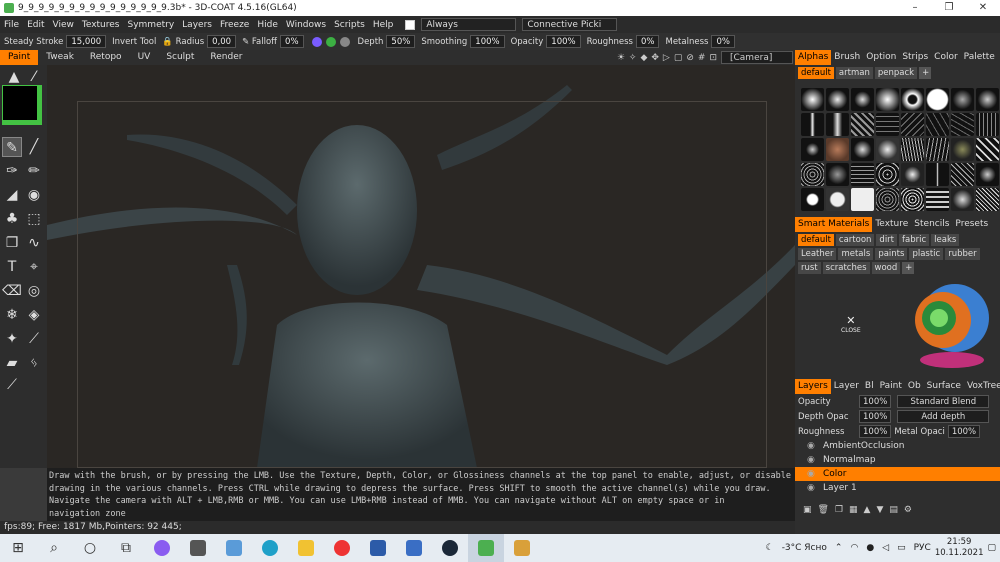  Describe the element at coordinates (12, 315) in the screenshot. I see `snowflake-tool-icon: ❄` at that location.